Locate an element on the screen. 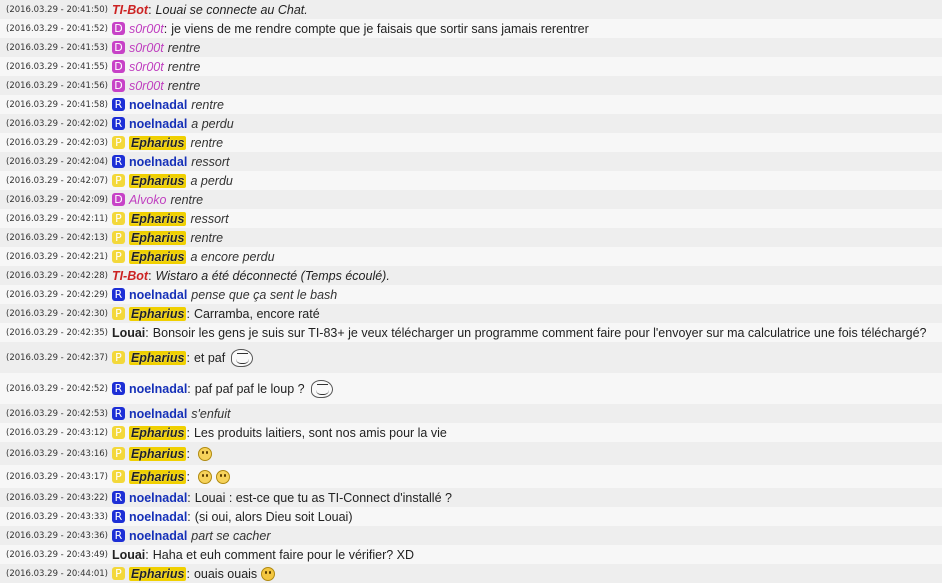 The image size is (942, 583). message-timestamp: (2016.03.29 - 20:41:50) is located at coordinates (57, 9).